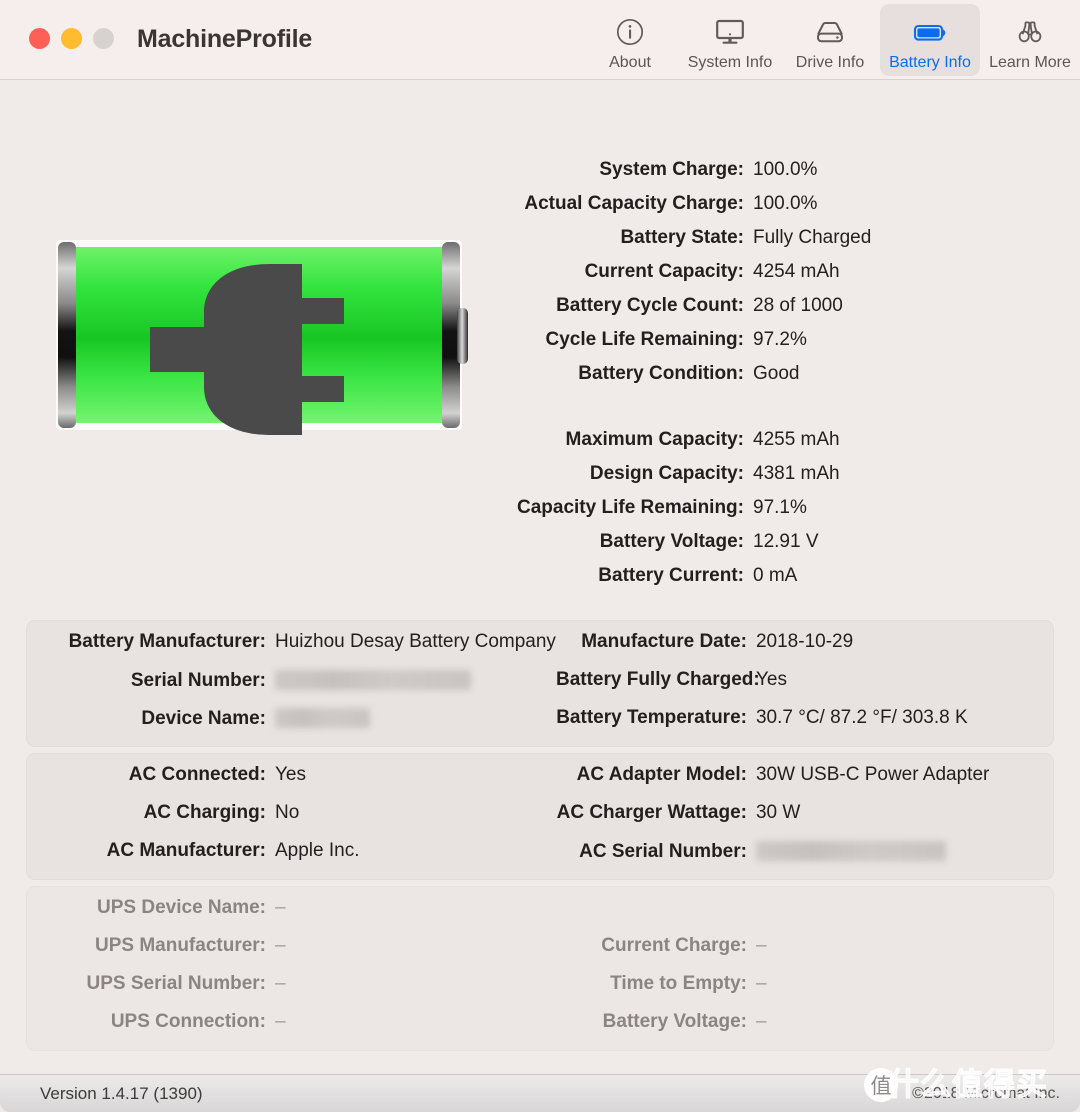 The height and width of the screenshot is (1112, 1080). Describe the element at coordinates (930, 32) in the screenshot. I see `battery-icon` at that location.